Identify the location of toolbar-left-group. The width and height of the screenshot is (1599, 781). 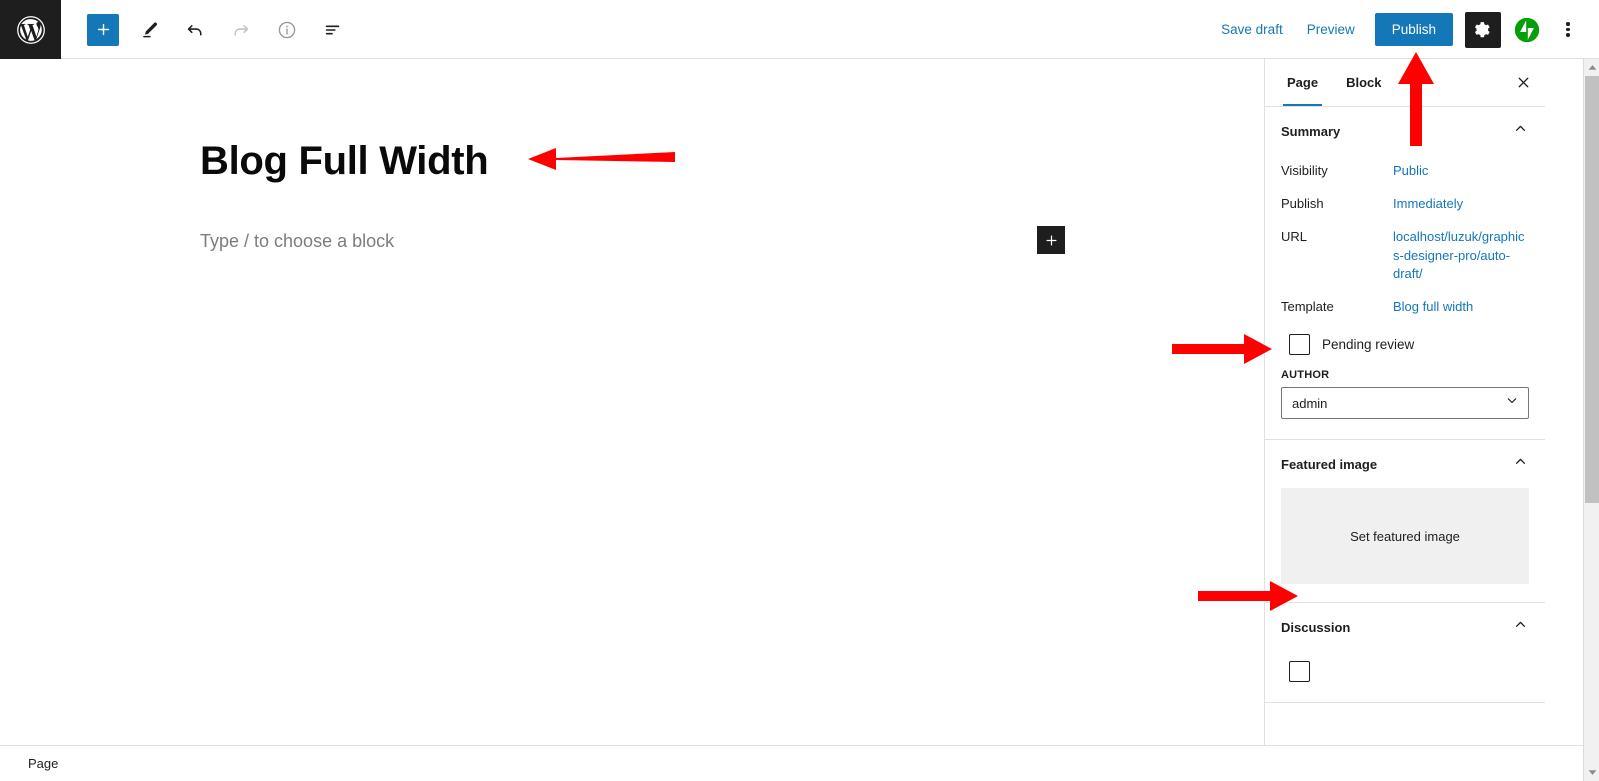
(206, 29).